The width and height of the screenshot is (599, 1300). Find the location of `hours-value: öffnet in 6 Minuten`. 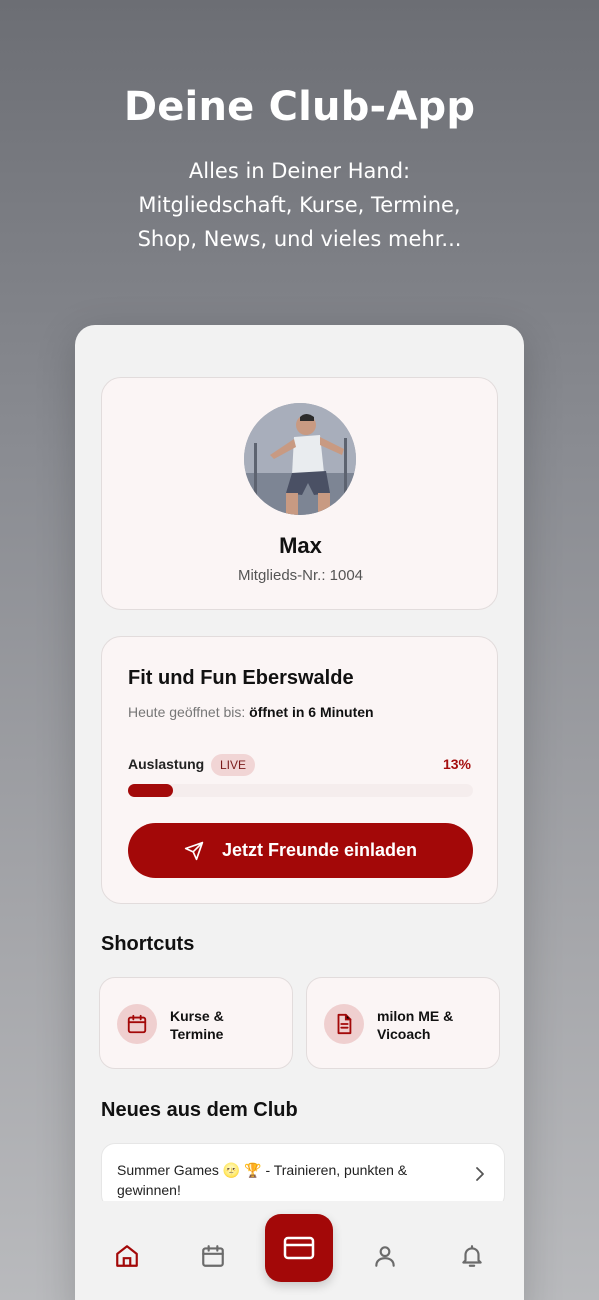

hours-value: öffnet in 6 Minuten is located at coordinates (311, 712).